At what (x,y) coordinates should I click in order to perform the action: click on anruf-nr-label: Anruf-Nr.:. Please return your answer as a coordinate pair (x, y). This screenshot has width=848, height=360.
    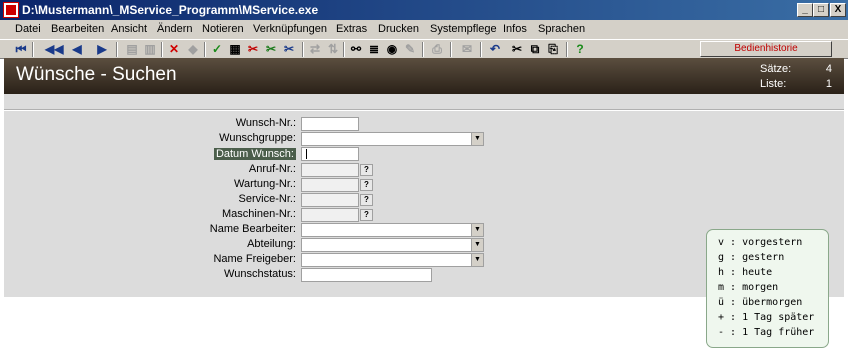
    Looking at the image, I should click on (272, 169).